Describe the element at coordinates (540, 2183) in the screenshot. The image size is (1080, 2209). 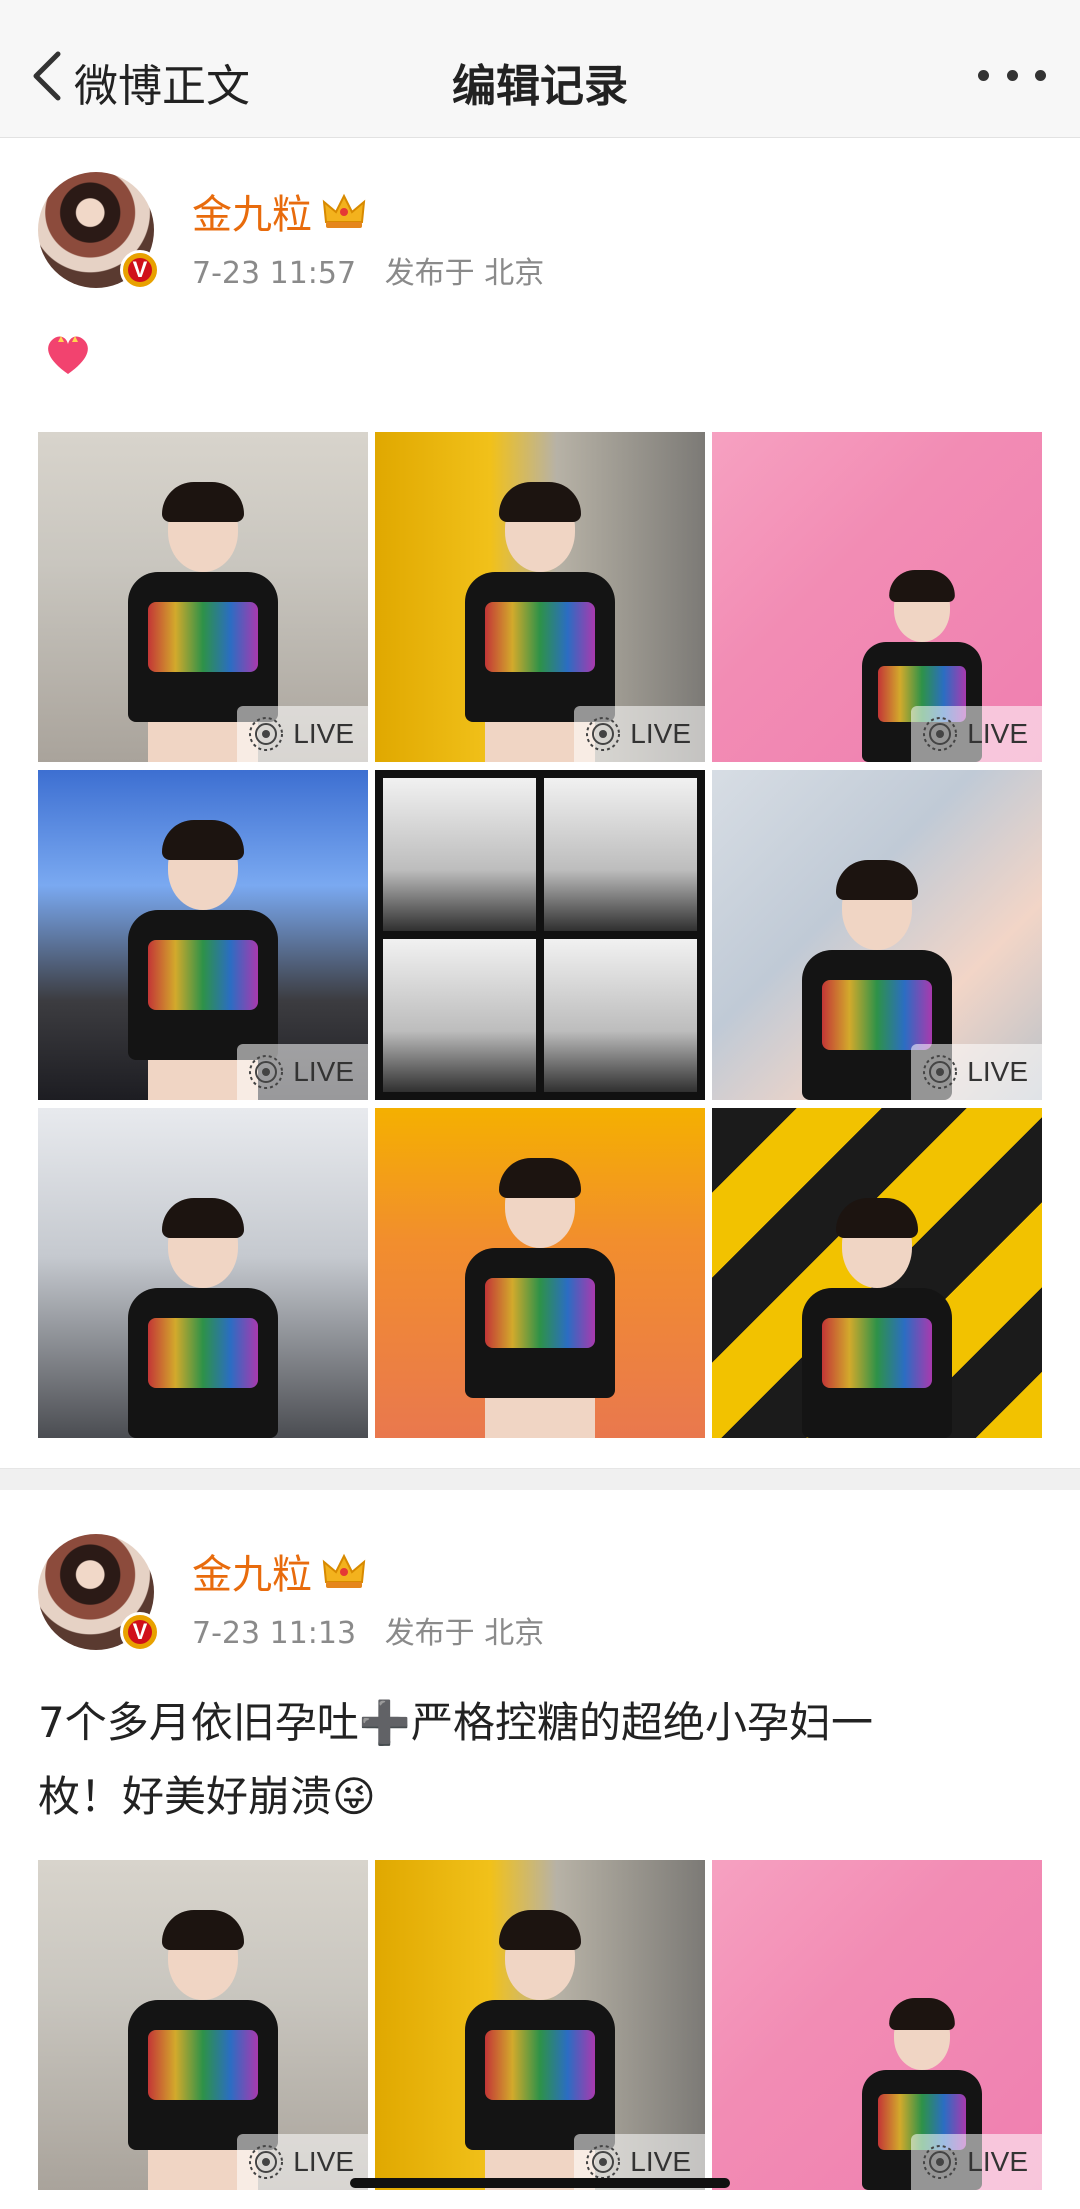
I see `home-indicator` at that location.